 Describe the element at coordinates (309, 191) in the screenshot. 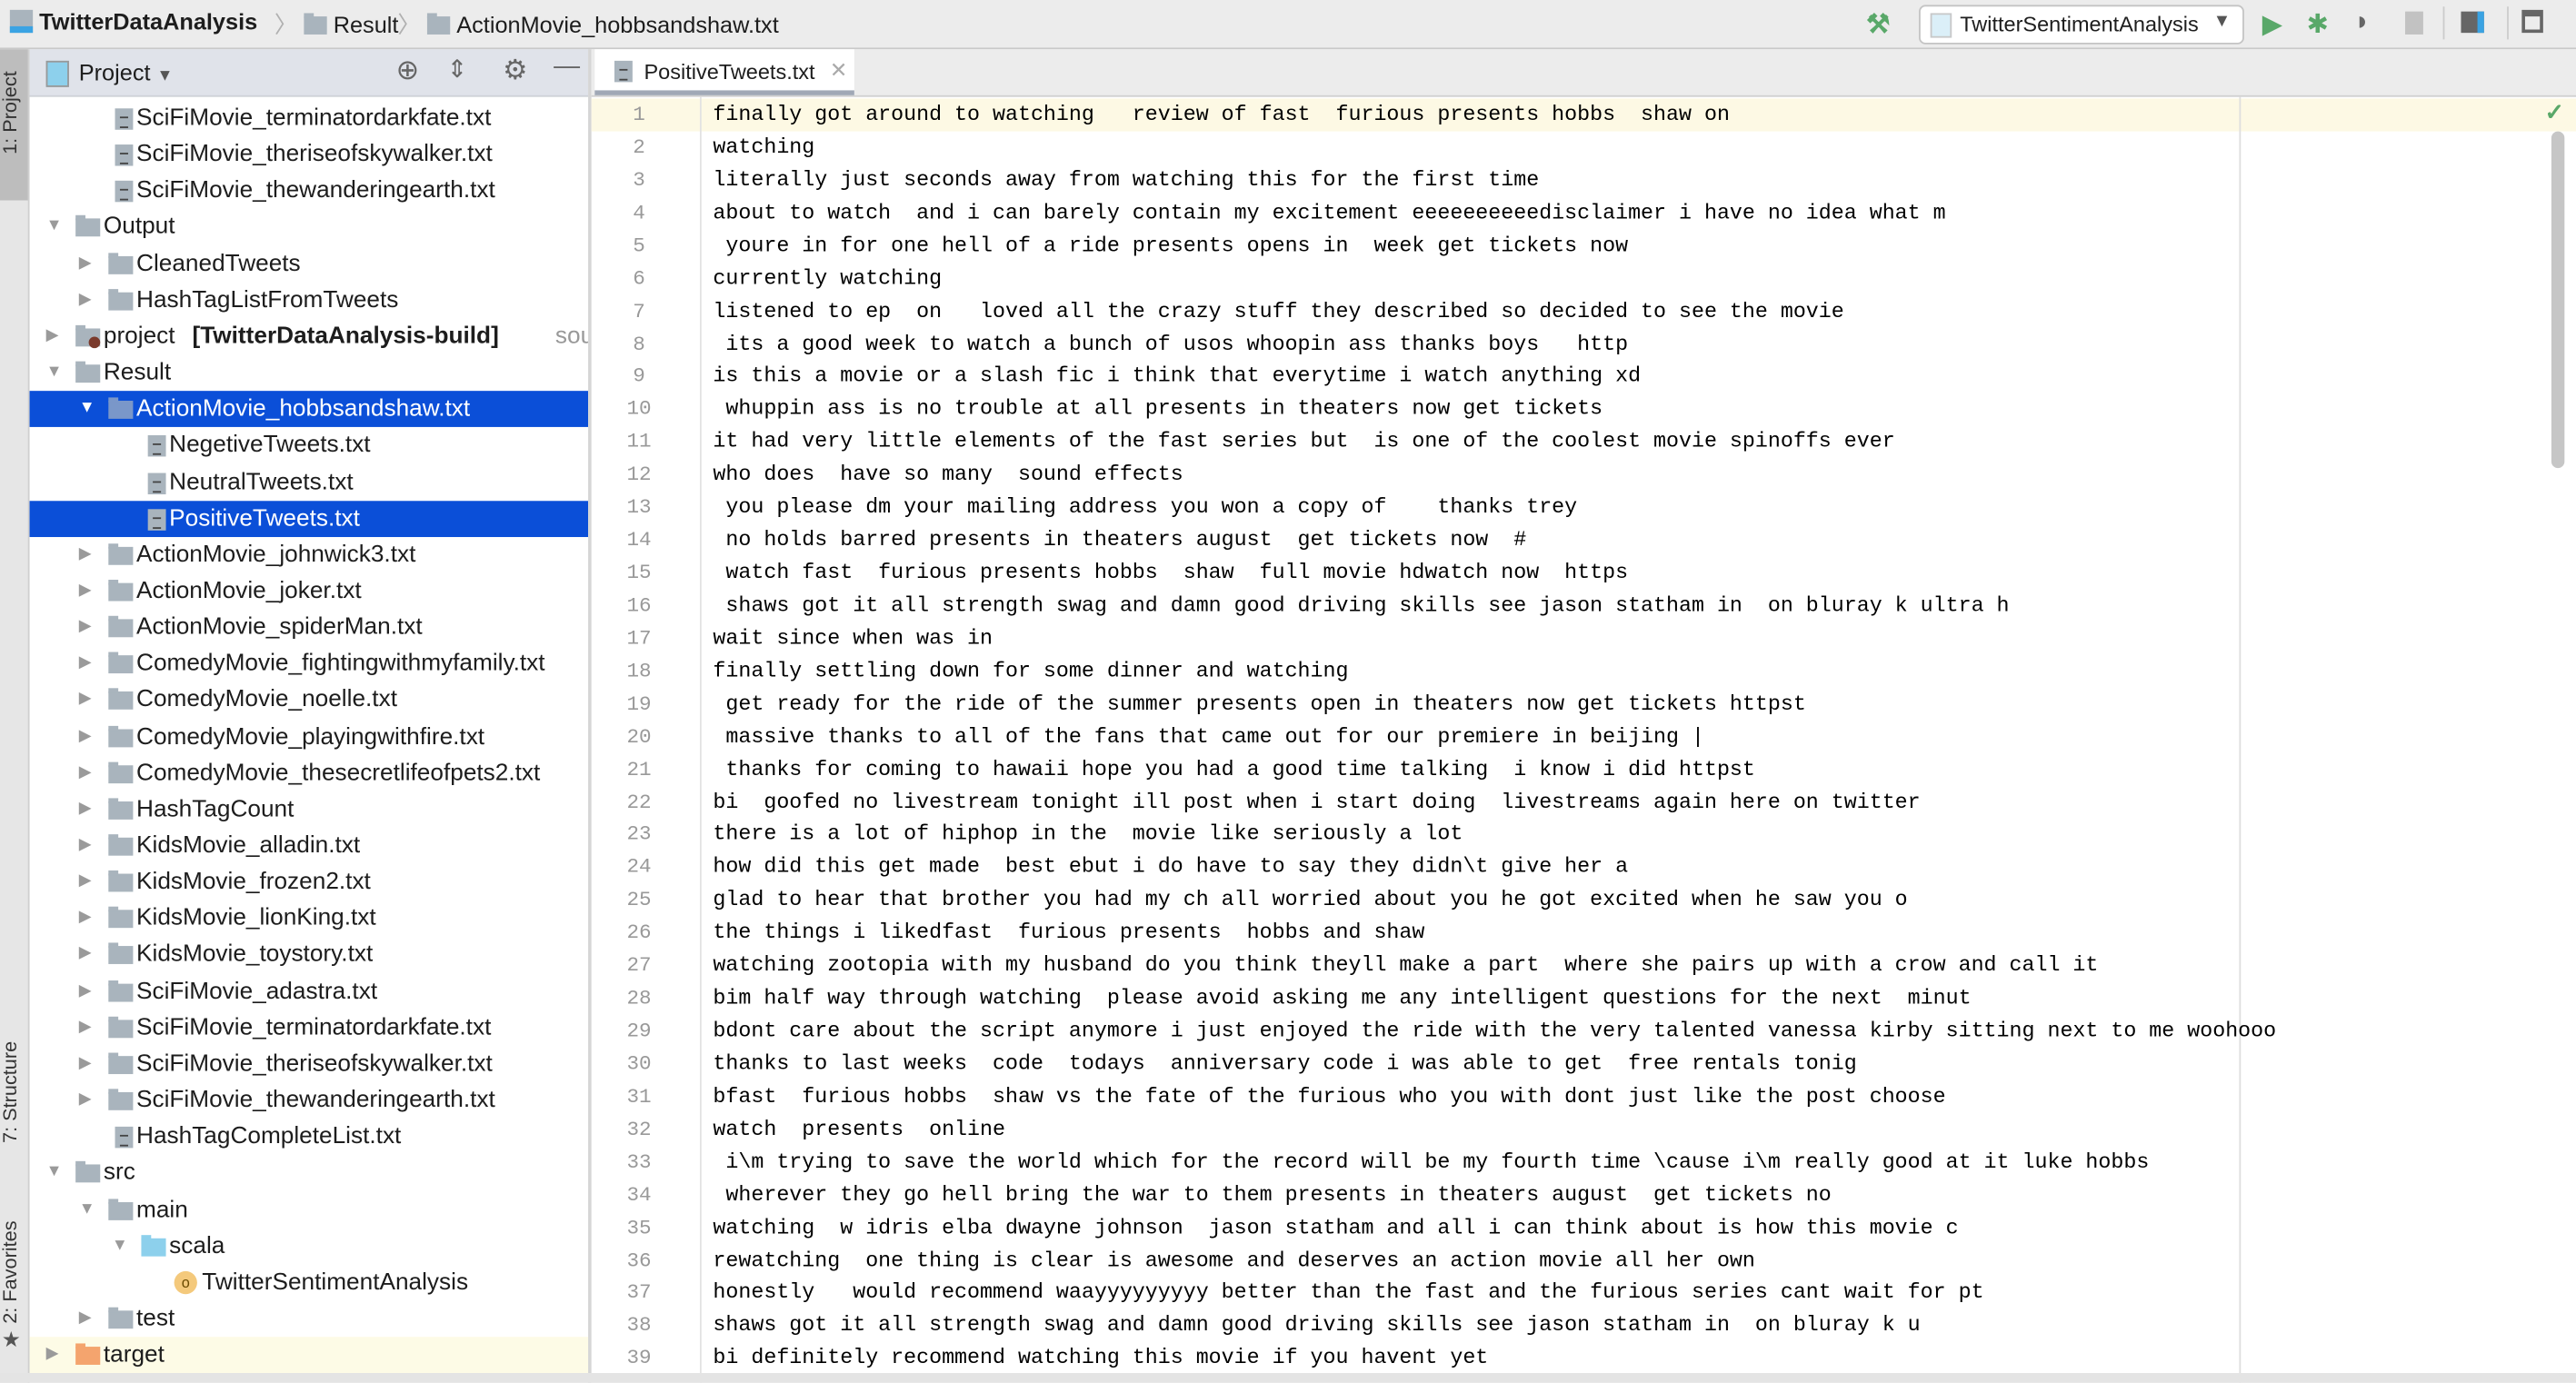

I see `tree-item: SciFiMovie_thewanderingearth.txt` at that location.